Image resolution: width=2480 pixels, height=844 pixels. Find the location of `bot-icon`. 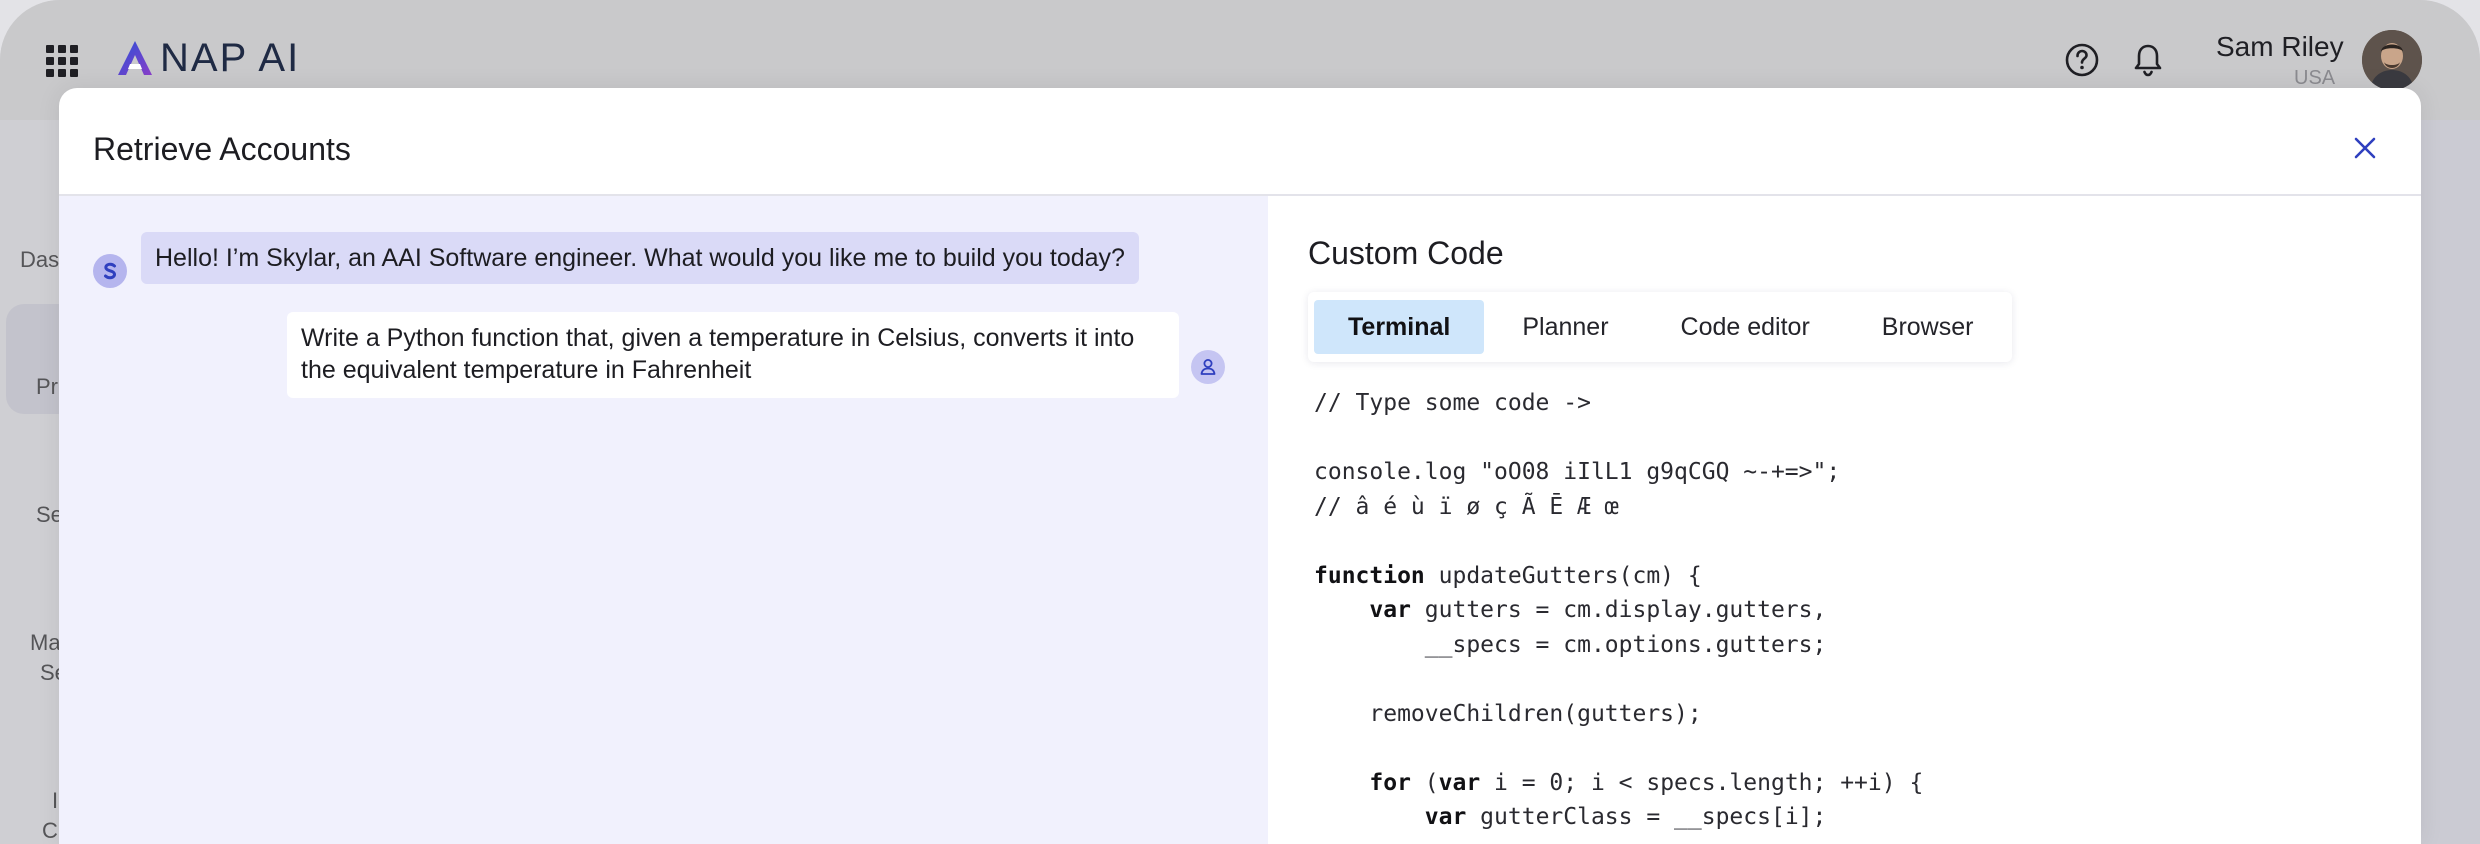

bot-icon is located at coordinates (110, 271).